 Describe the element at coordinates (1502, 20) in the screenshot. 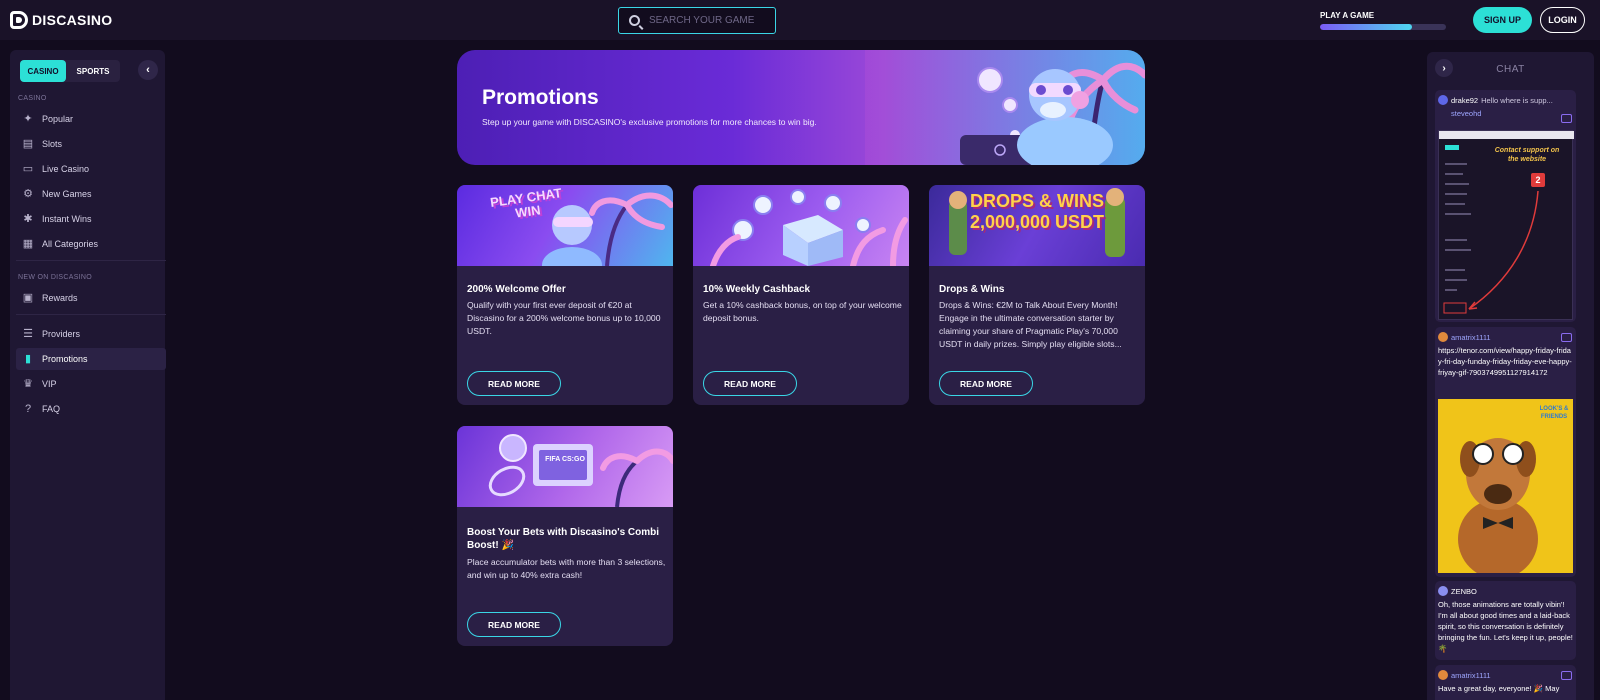

I see `sign-up-button: SIGN UP` at that location.